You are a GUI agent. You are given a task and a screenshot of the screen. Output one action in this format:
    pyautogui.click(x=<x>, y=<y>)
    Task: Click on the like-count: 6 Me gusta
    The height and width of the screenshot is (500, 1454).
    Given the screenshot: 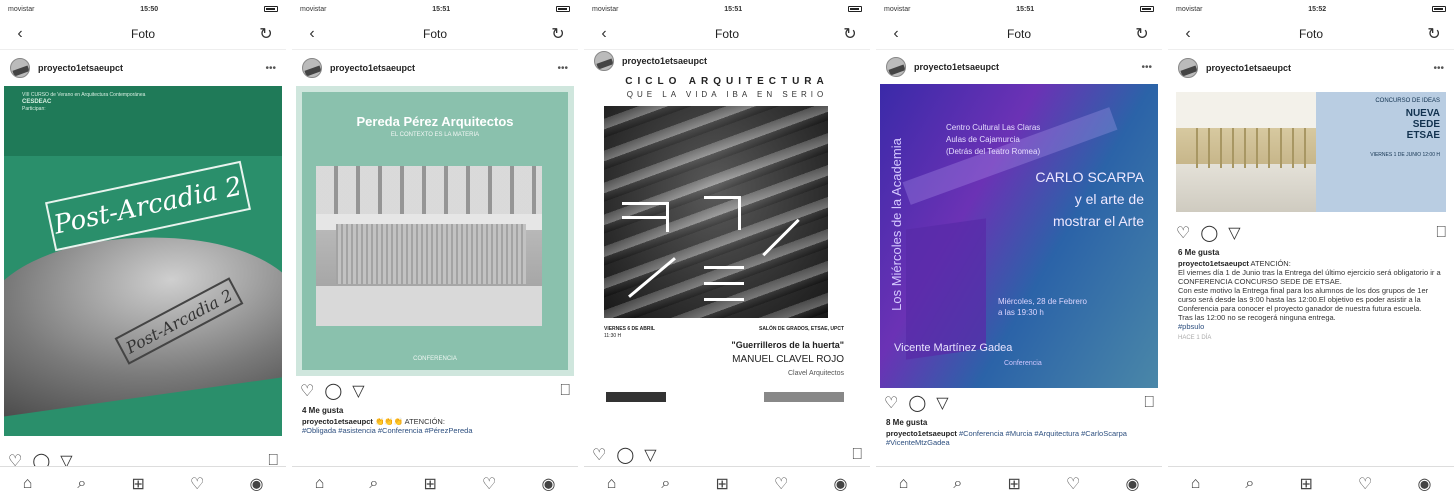 What is the action you would take?
    pyautogui.click(x=1311, y=252)
    